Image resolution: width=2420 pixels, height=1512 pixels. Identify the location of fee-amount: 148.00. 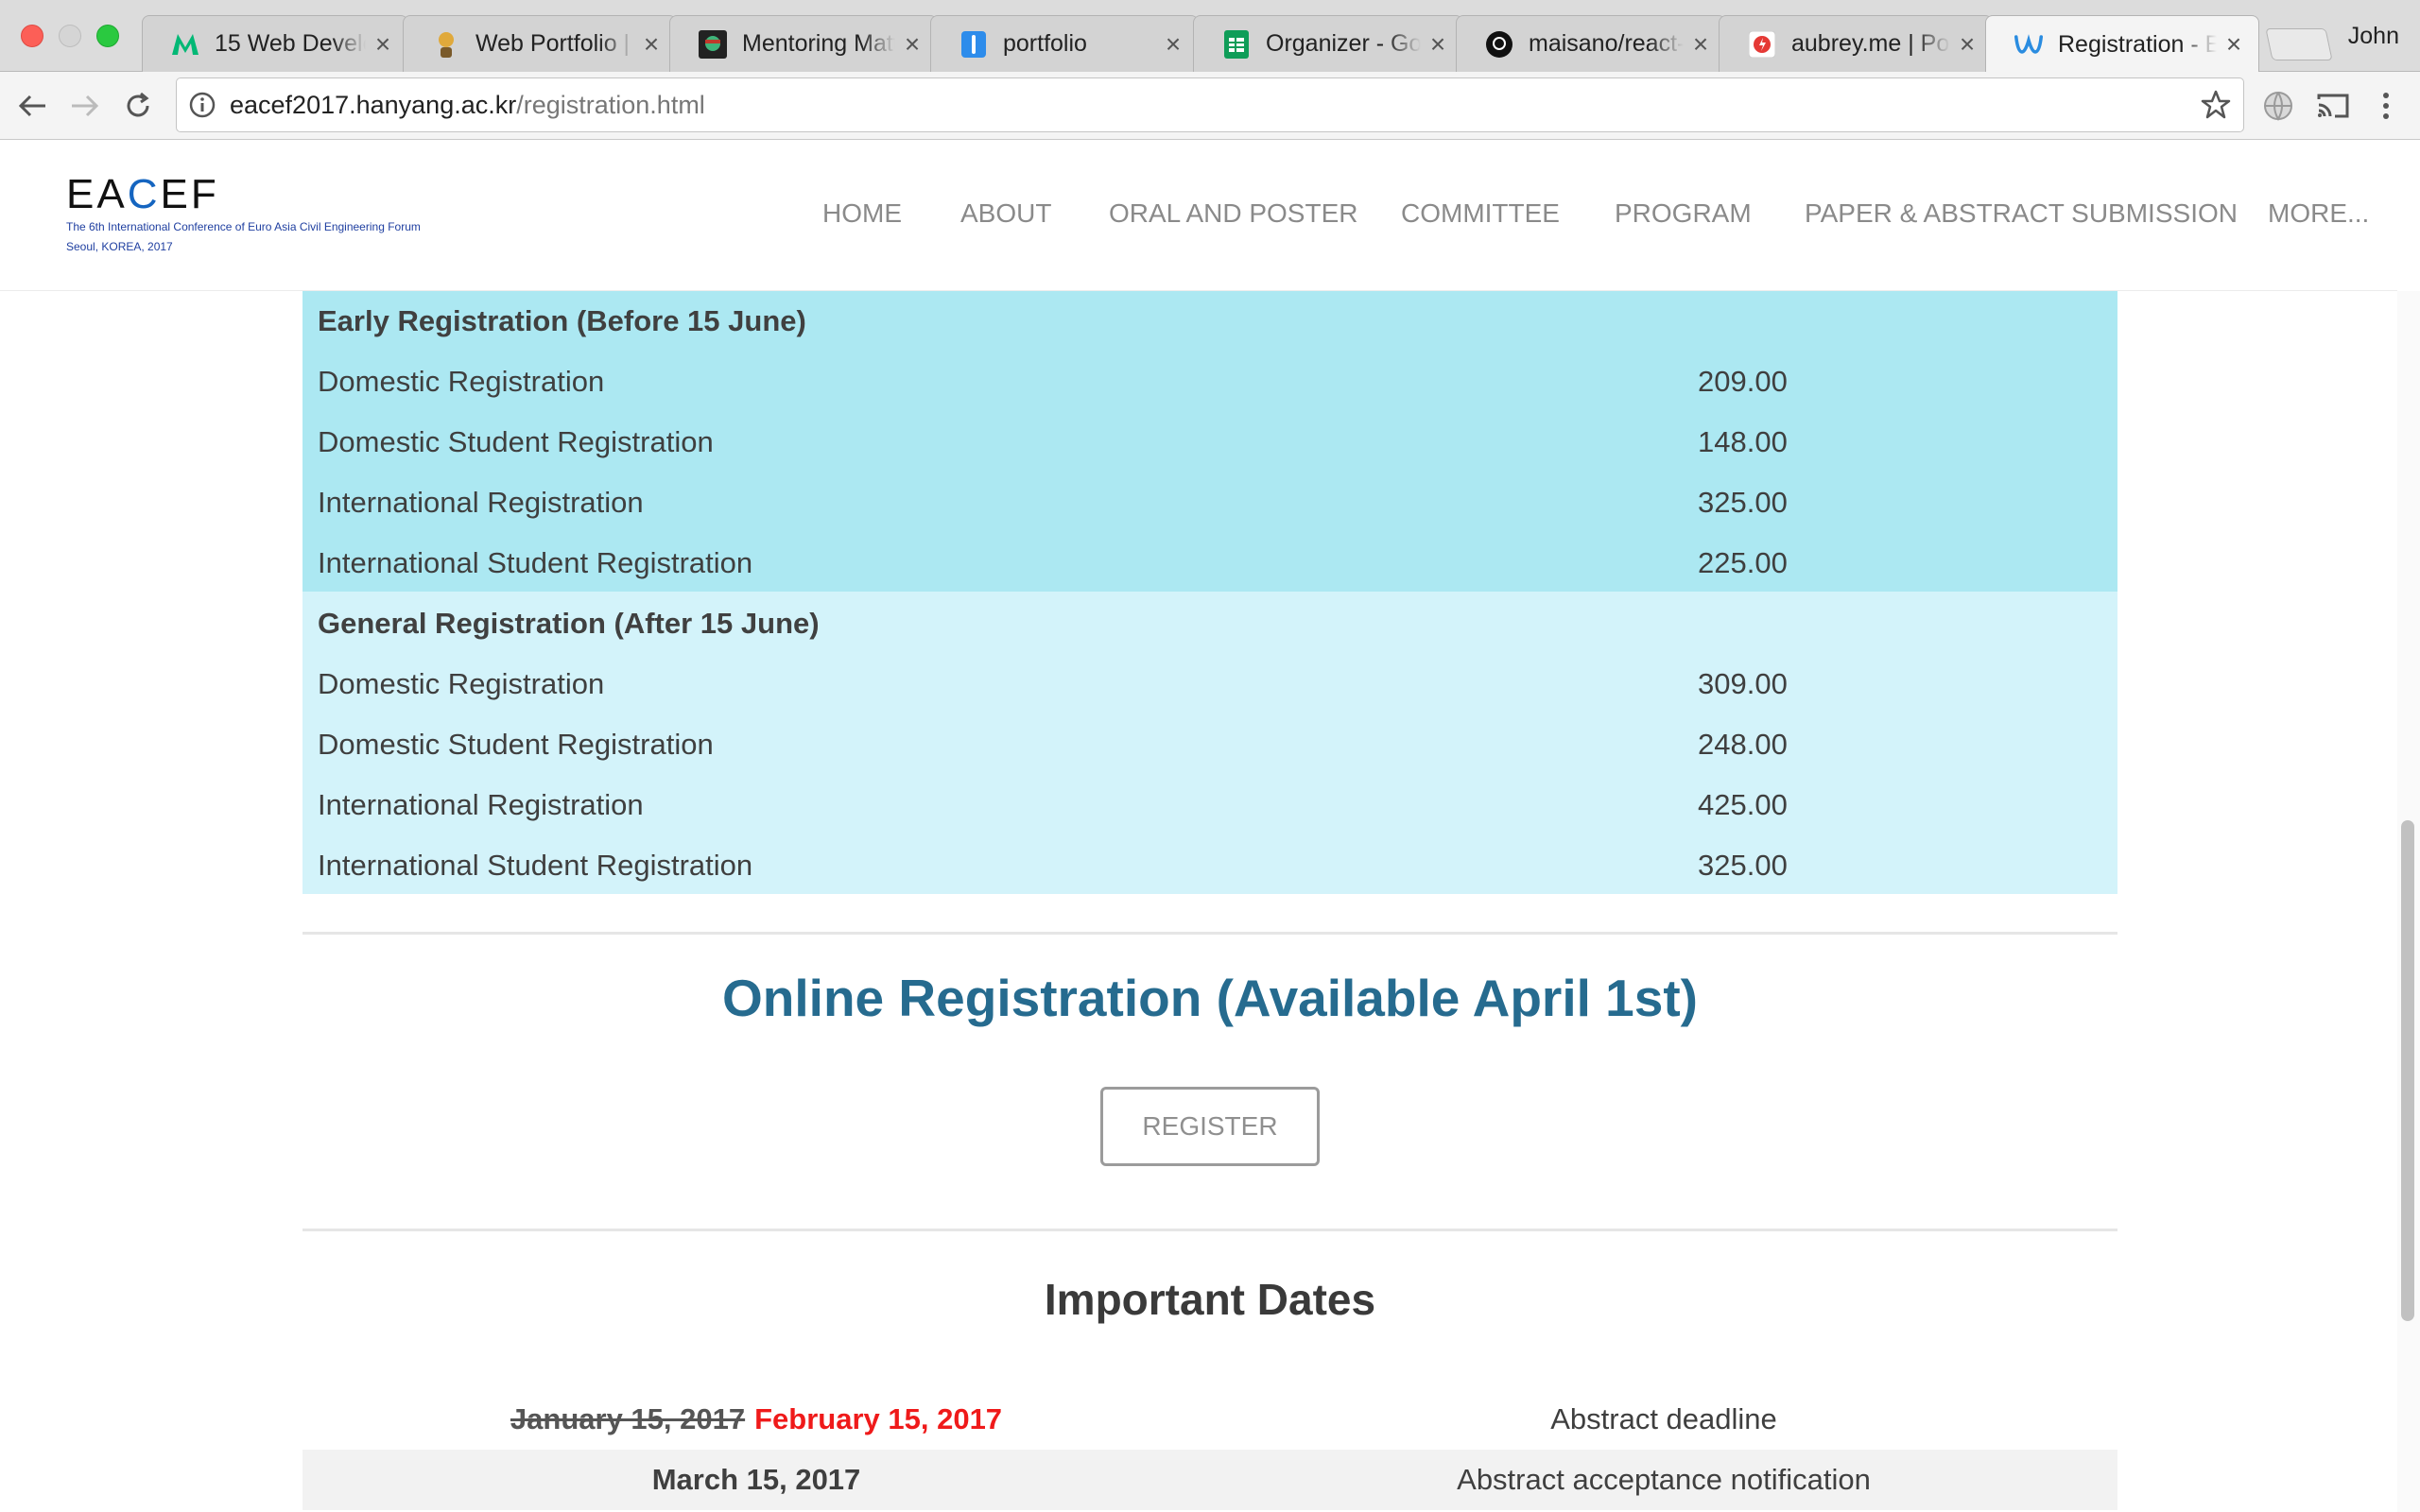
(1743, 441).